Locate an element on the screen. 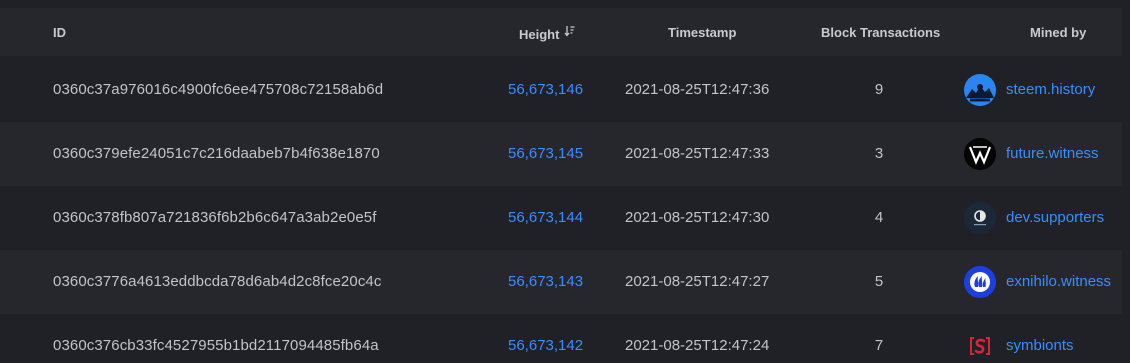  block-id: 0360c378fb807a721836f6b2b6c647a3ab2e0e5f is located at coordinates (215, 217).